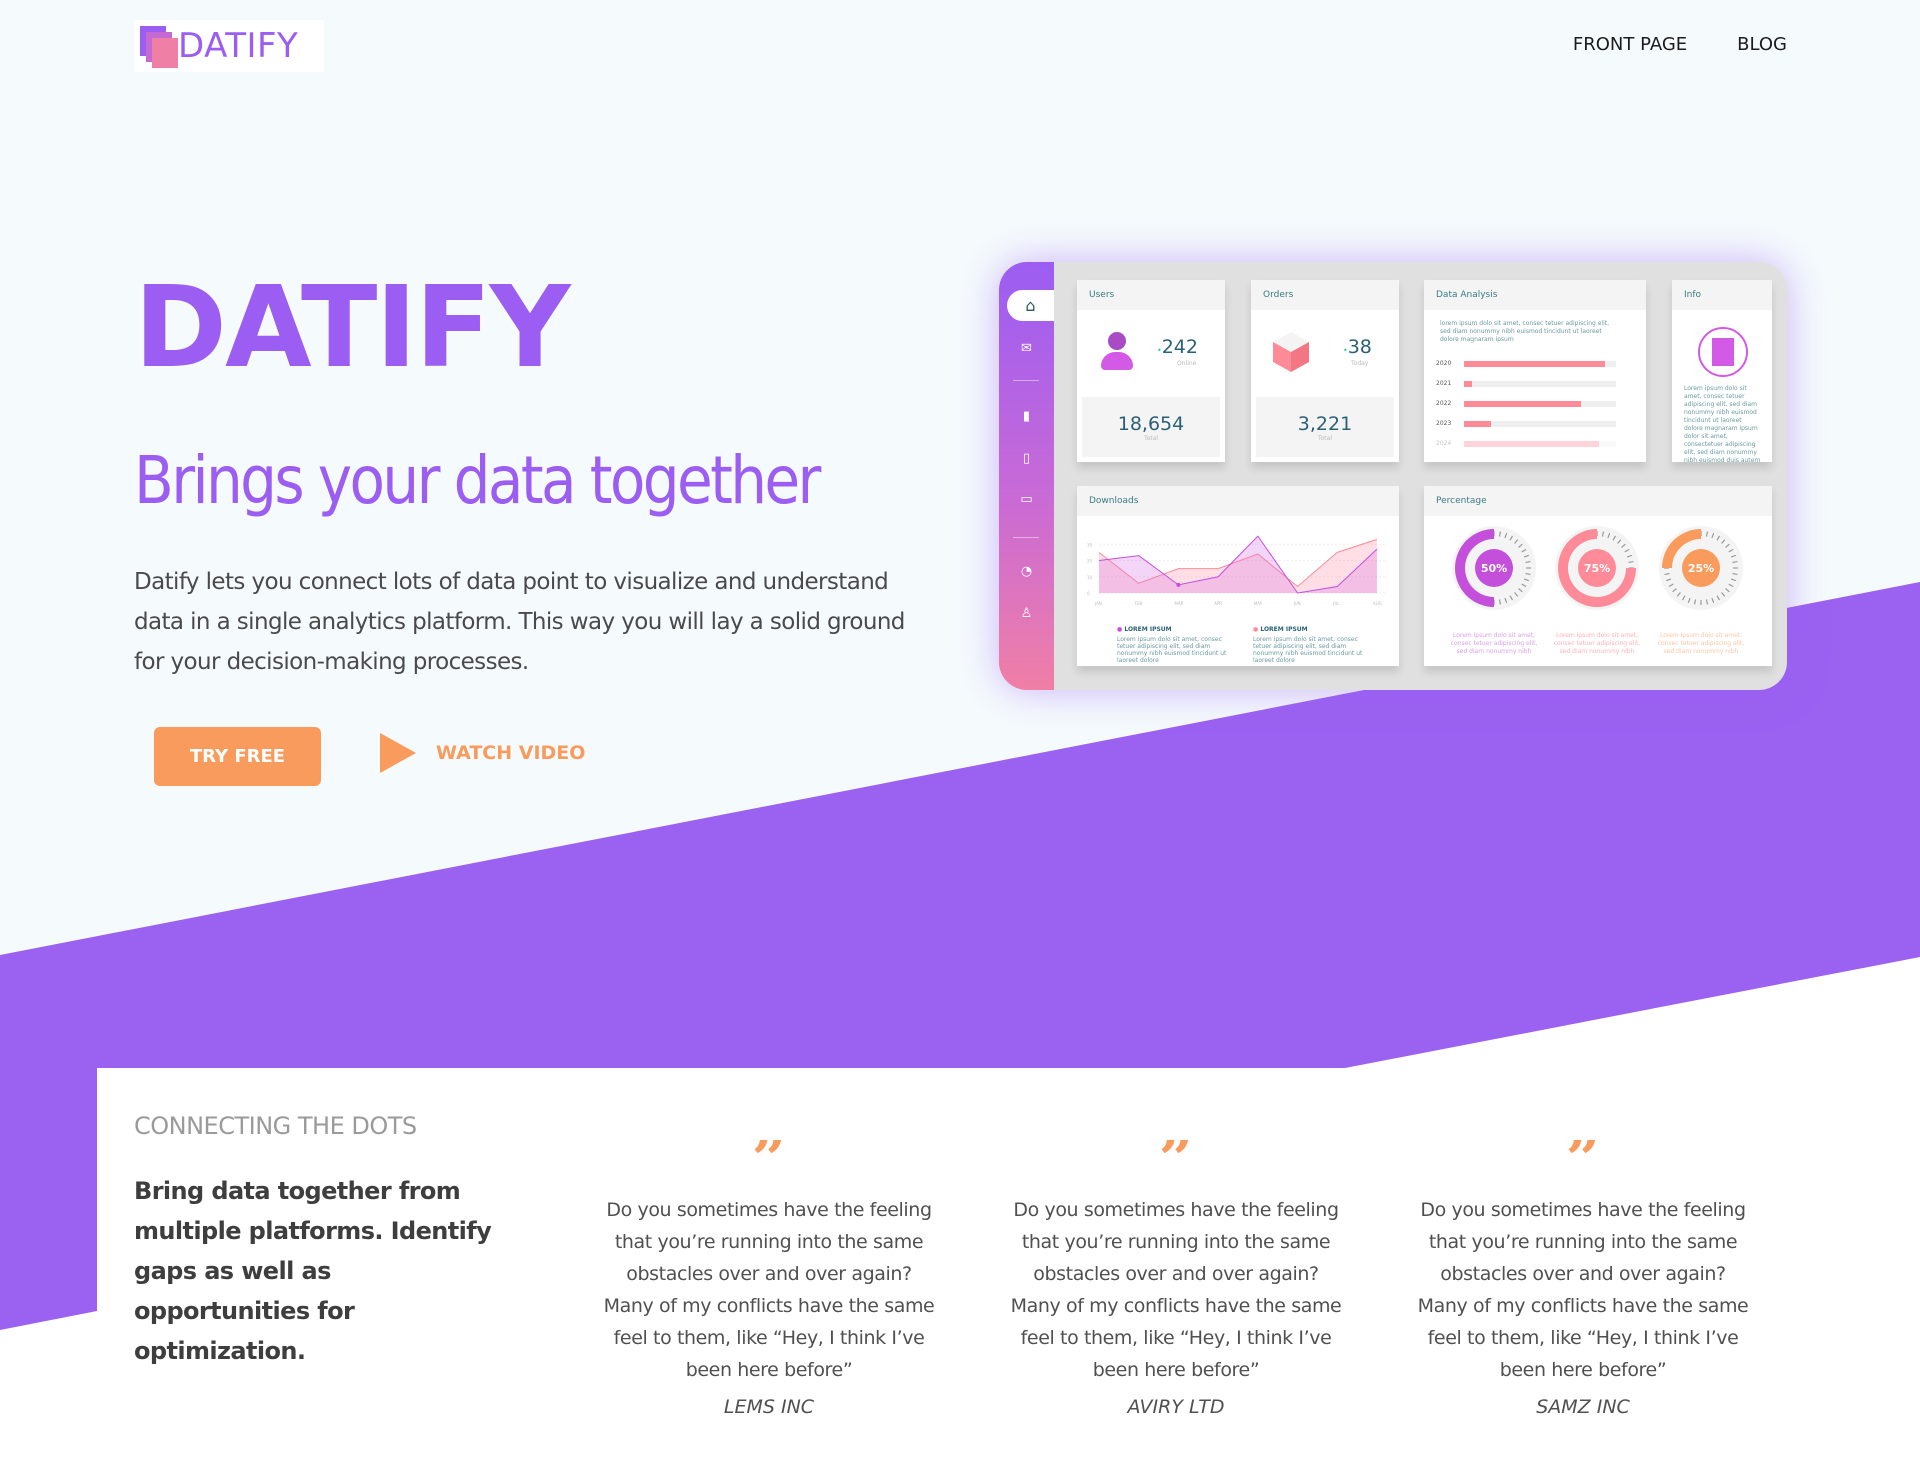 This screenshot has height=1465, width=1920. What do you see at coordinates (1090, 561) in the screenshot?
I see `y-tick-label: 20` at bounding box center [1090, 561].